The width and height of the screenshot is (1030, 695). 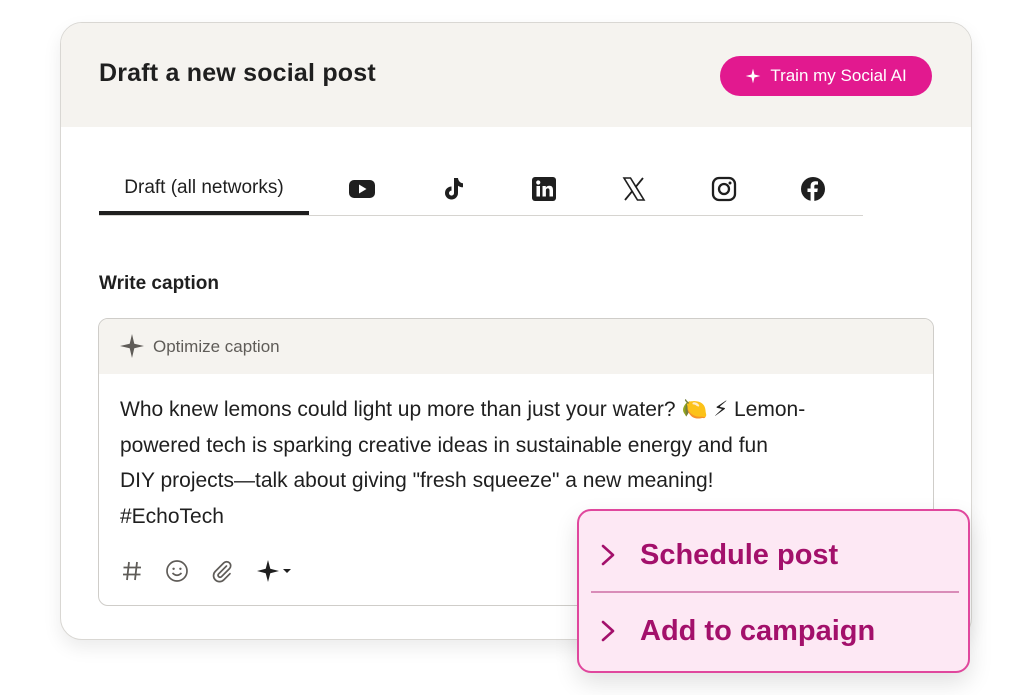 I want to click on emoji-button, so click(x=177, y=571).